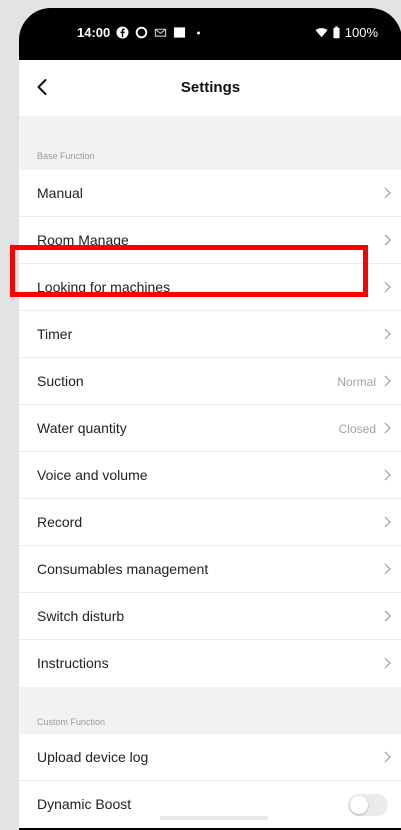 This screenshot has height=830, width=401. Describe the element at coordinates (210, 710) in the screenshot. I see `section-header-custom-function: Custom Function` at that location.